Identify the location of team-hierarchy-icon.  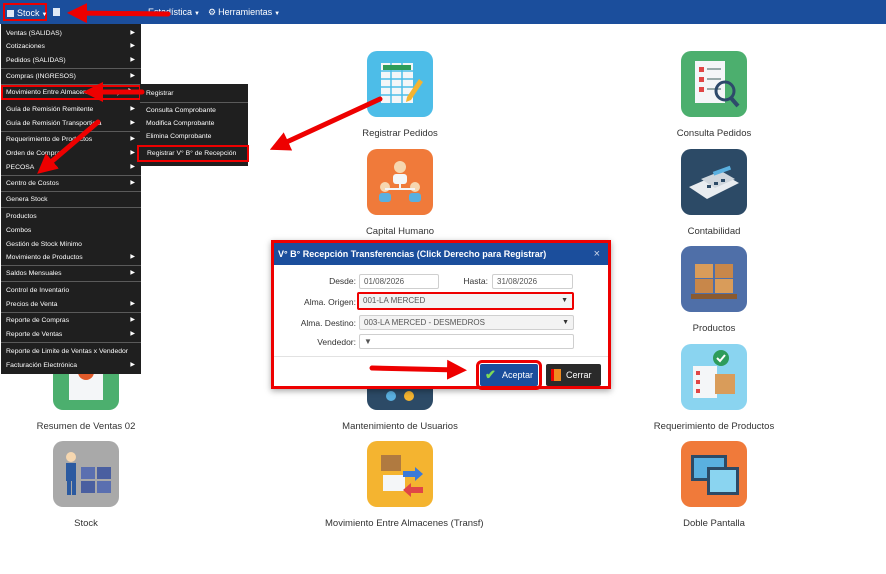
(400, 182).